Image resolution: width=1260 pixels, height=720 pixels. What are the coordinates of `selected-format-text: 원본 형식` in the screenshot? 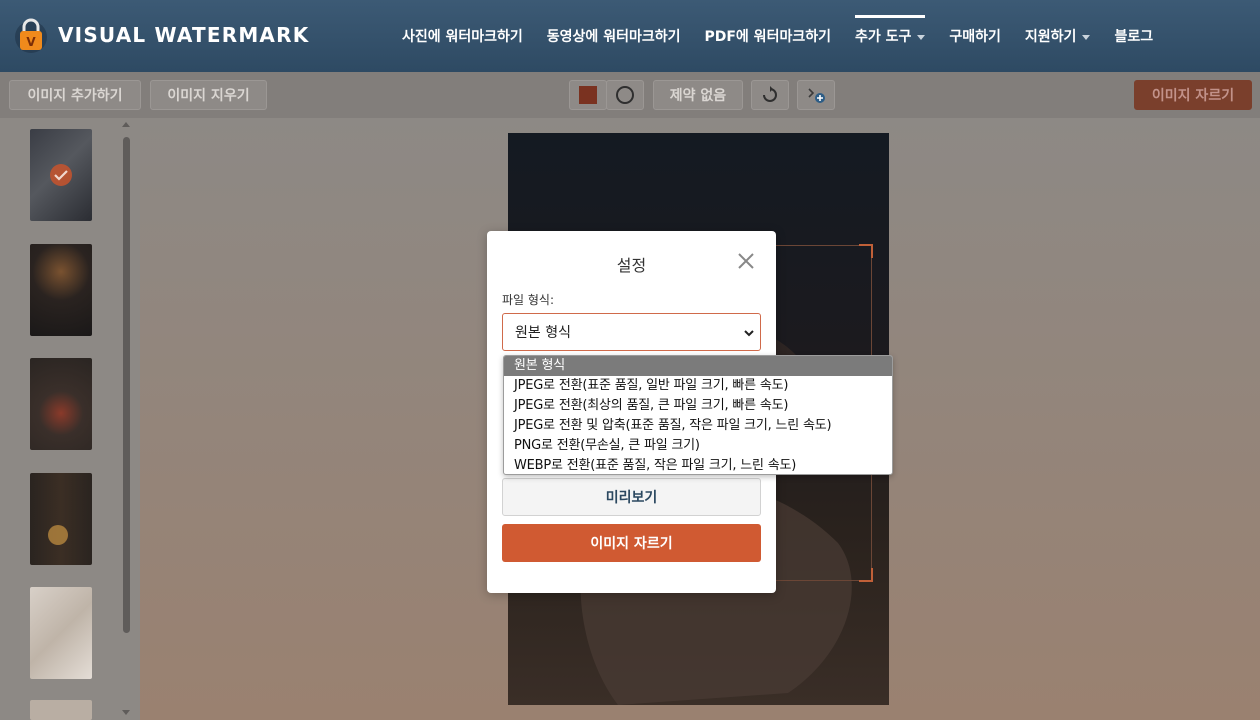 It's located at (543, 333).